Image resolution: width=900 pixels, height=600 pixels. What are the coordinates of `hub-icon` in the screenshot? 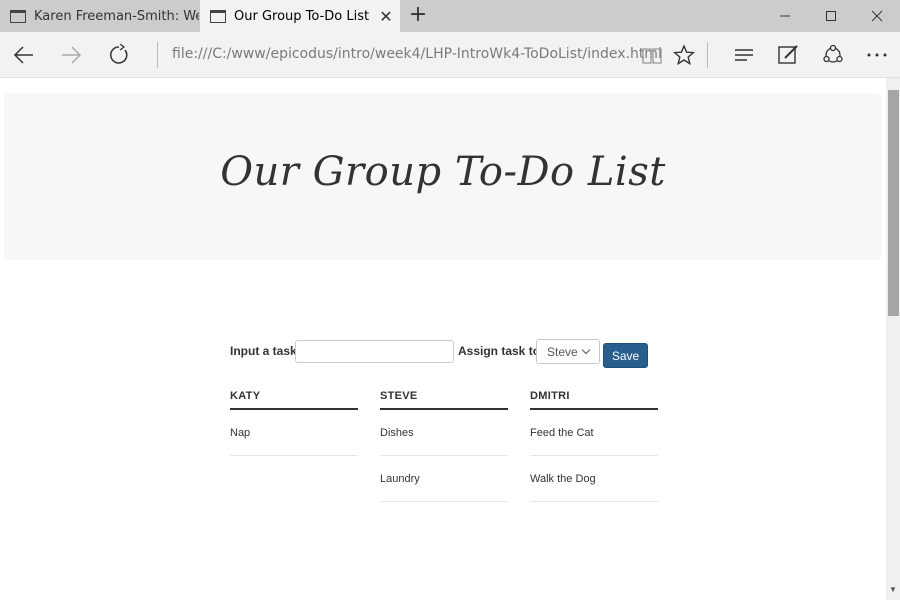 It's located at (744, 55).